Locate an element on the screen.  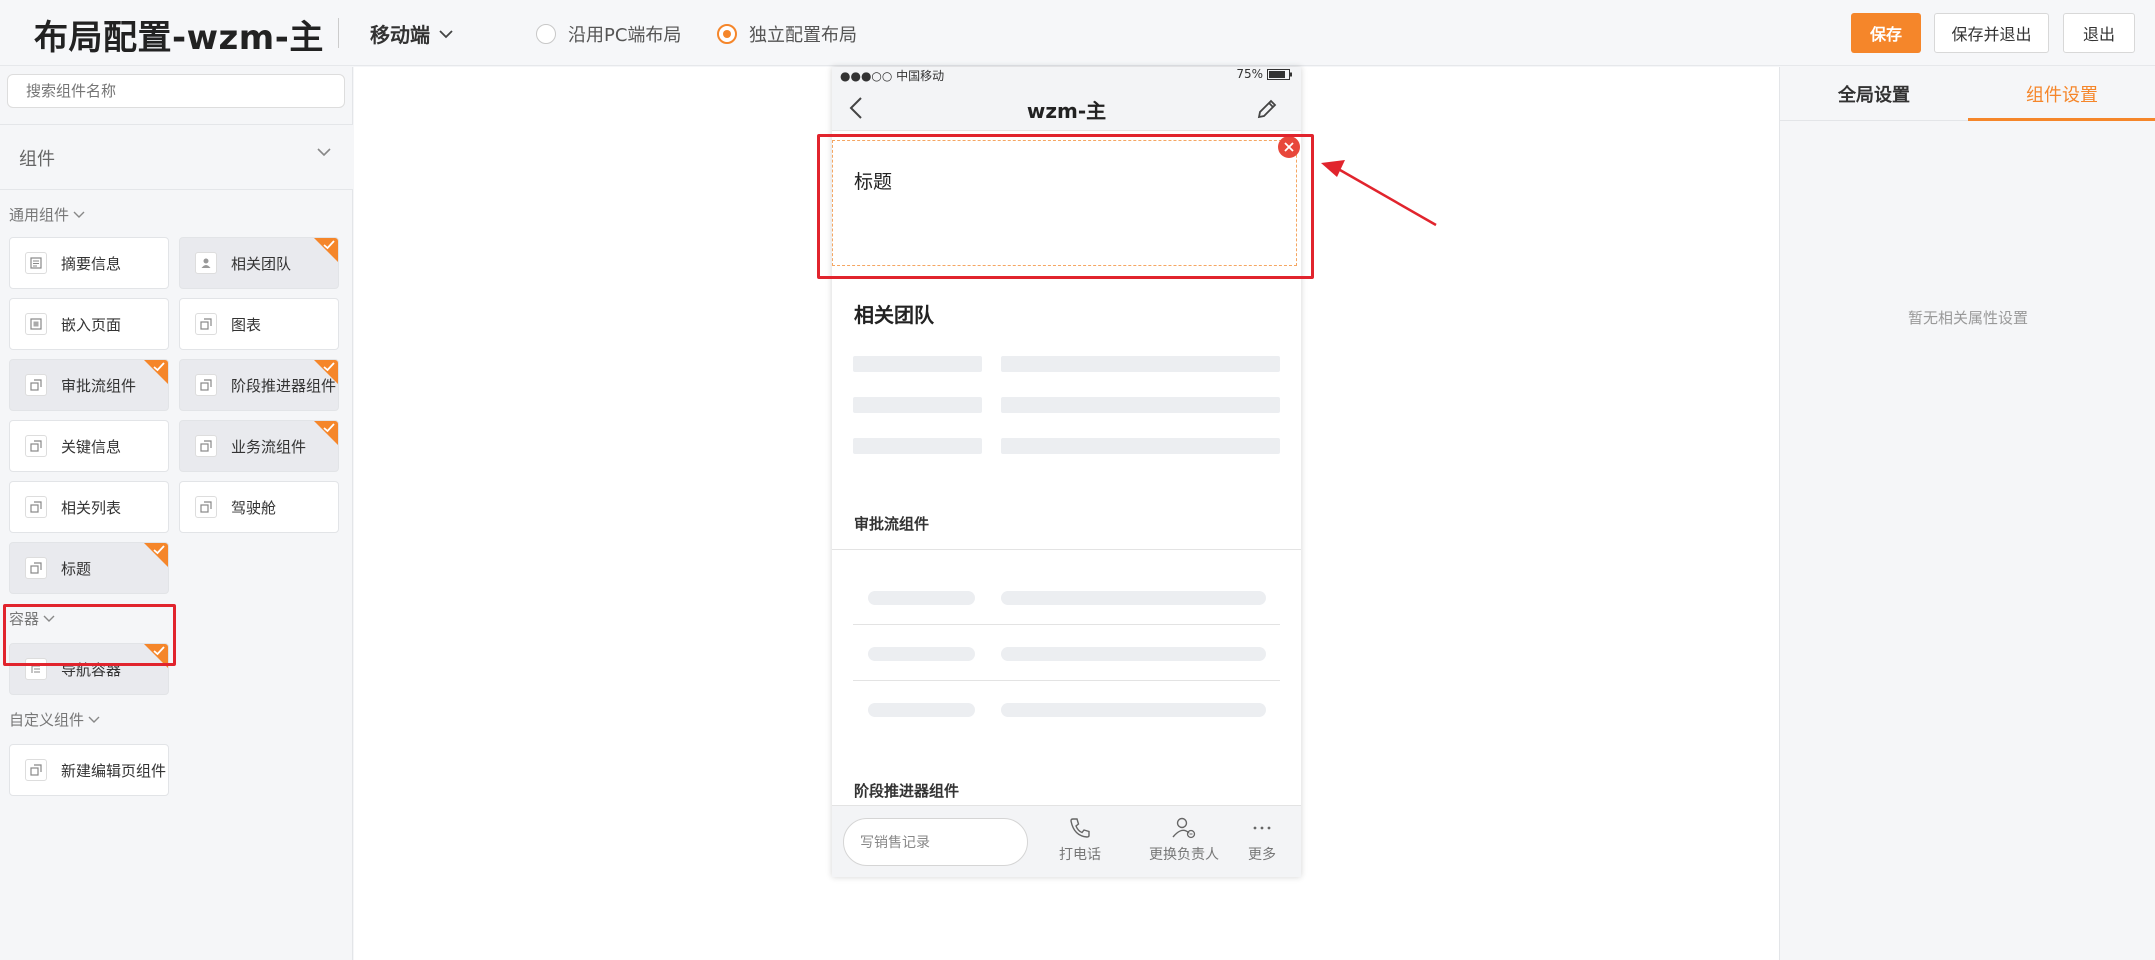
component-card-business-flow: 业务流组件 is located at coordinates (259, 446).